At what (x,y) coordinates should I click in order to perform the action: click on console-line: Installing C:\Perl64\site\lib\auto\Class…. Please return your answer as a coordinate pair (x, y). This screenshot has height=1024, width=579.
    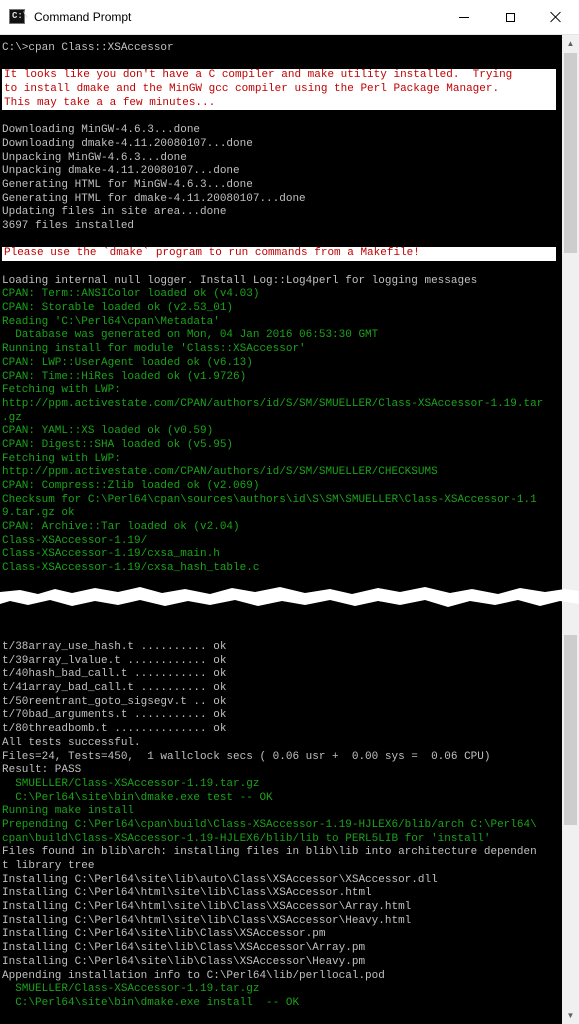
    Looking at the image, I should click on (220, 879).